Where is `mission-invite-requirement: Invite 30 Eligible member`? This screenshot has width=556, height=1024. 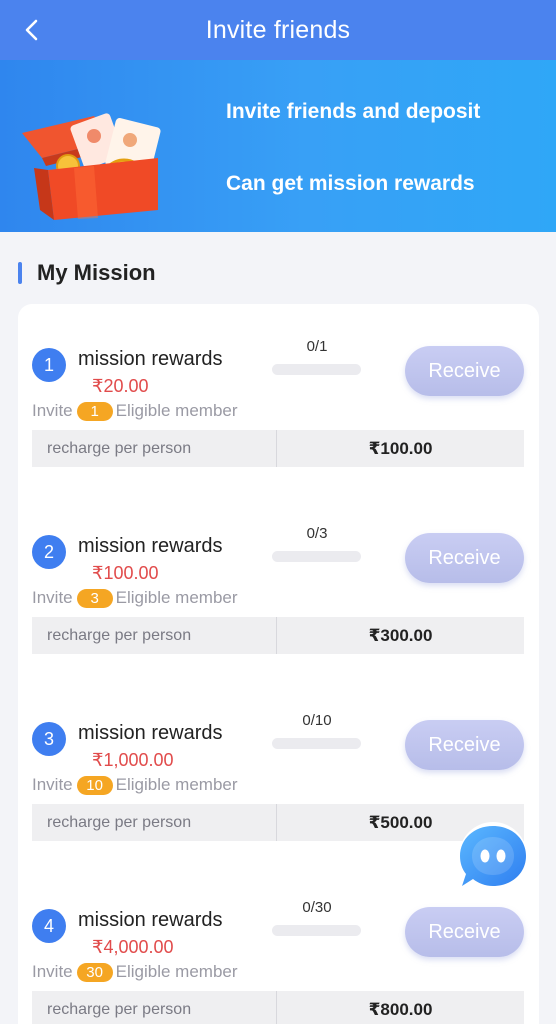
mission-invite-requirement: Invite 30 Eligible member is located at coordinates (135, 972).